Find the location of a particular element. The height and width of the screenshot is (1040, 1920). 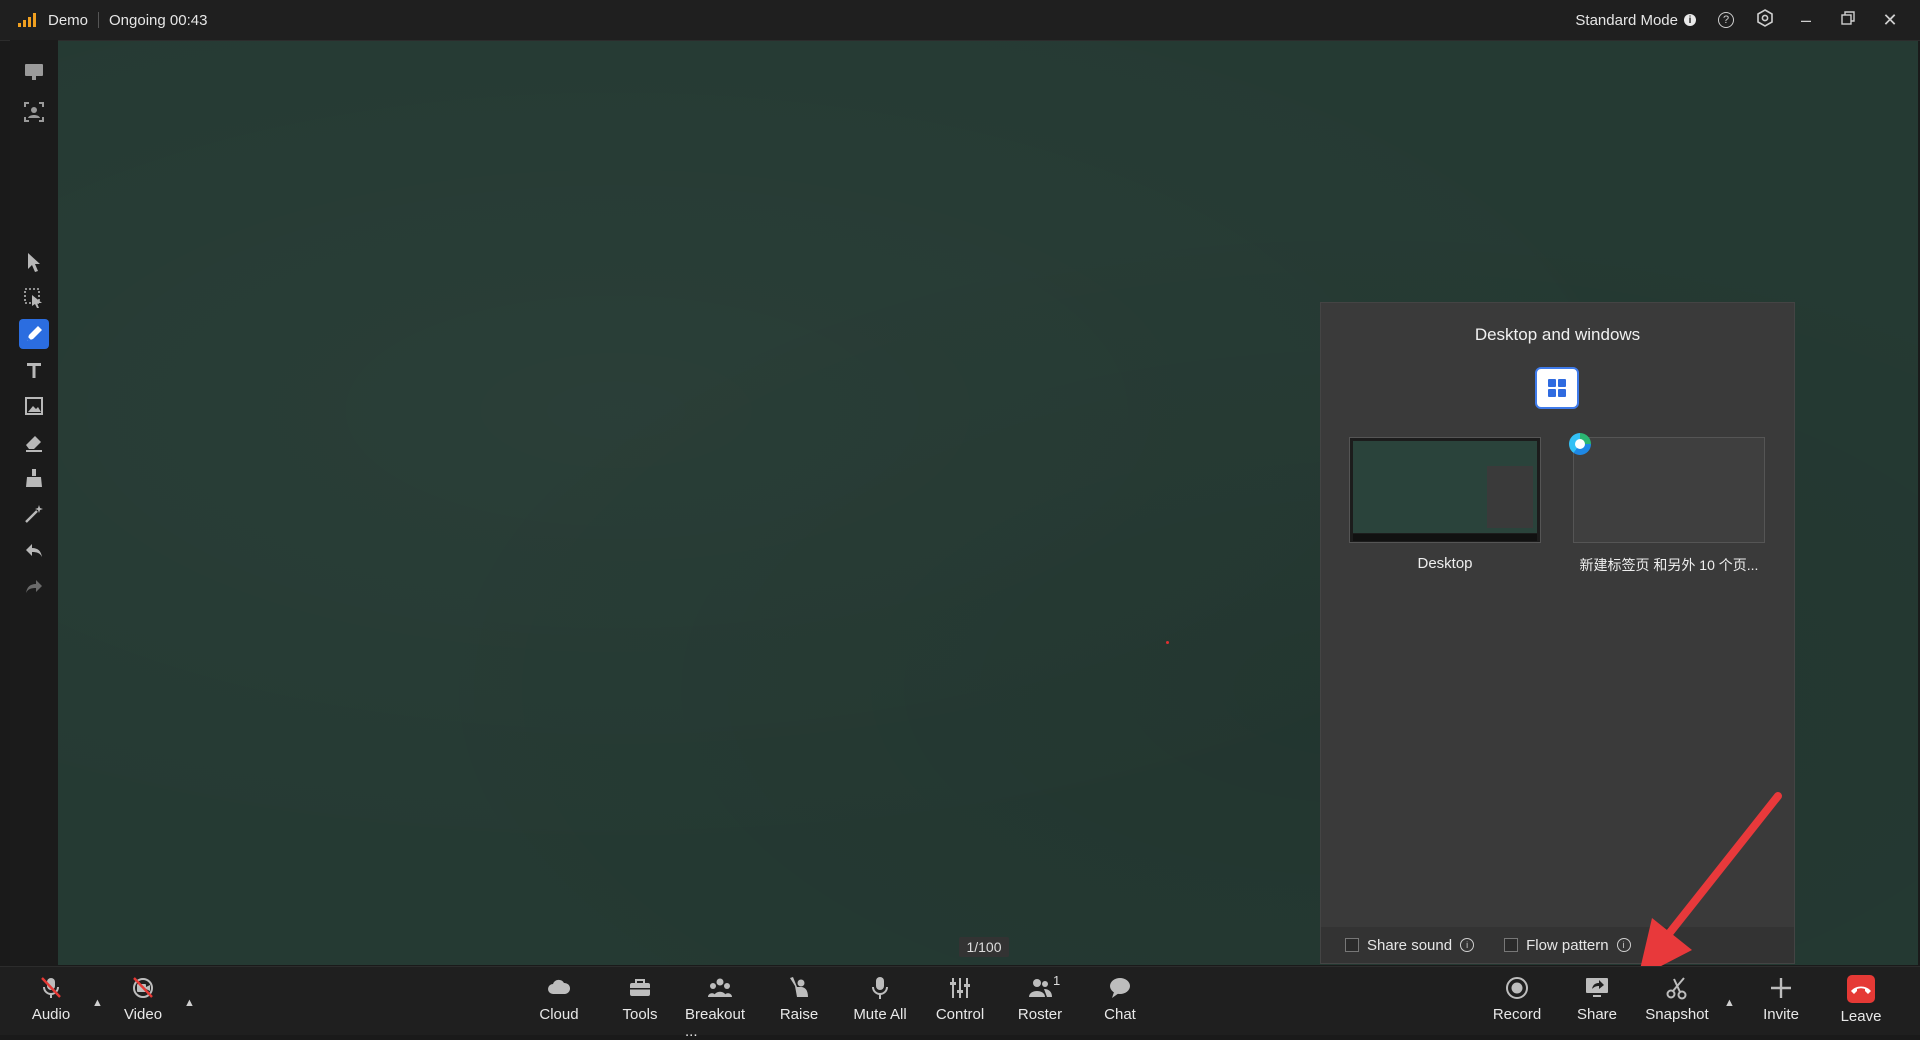

cloud-icon is located at coordinates (559, 986).